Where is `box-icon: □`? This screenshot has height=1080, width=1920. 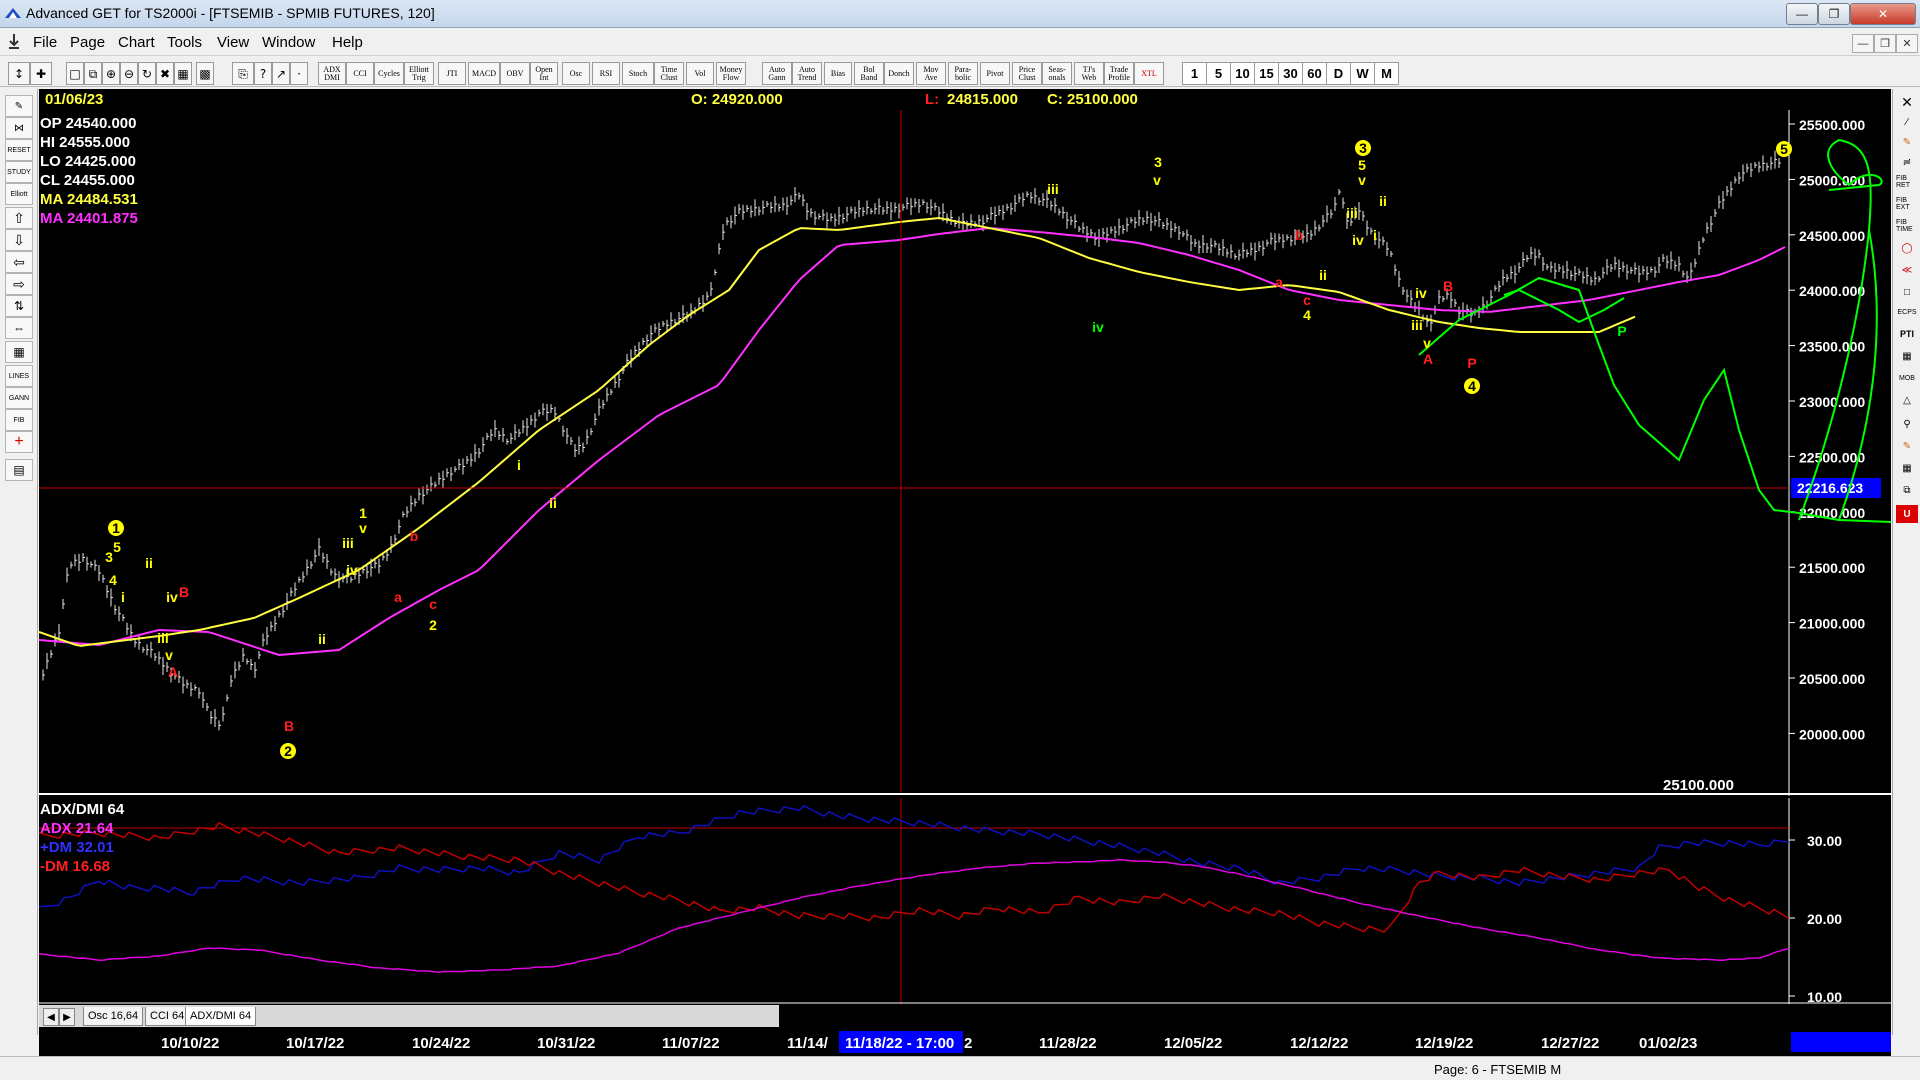 box-icon: □ is located at coordinates (1907, 292).